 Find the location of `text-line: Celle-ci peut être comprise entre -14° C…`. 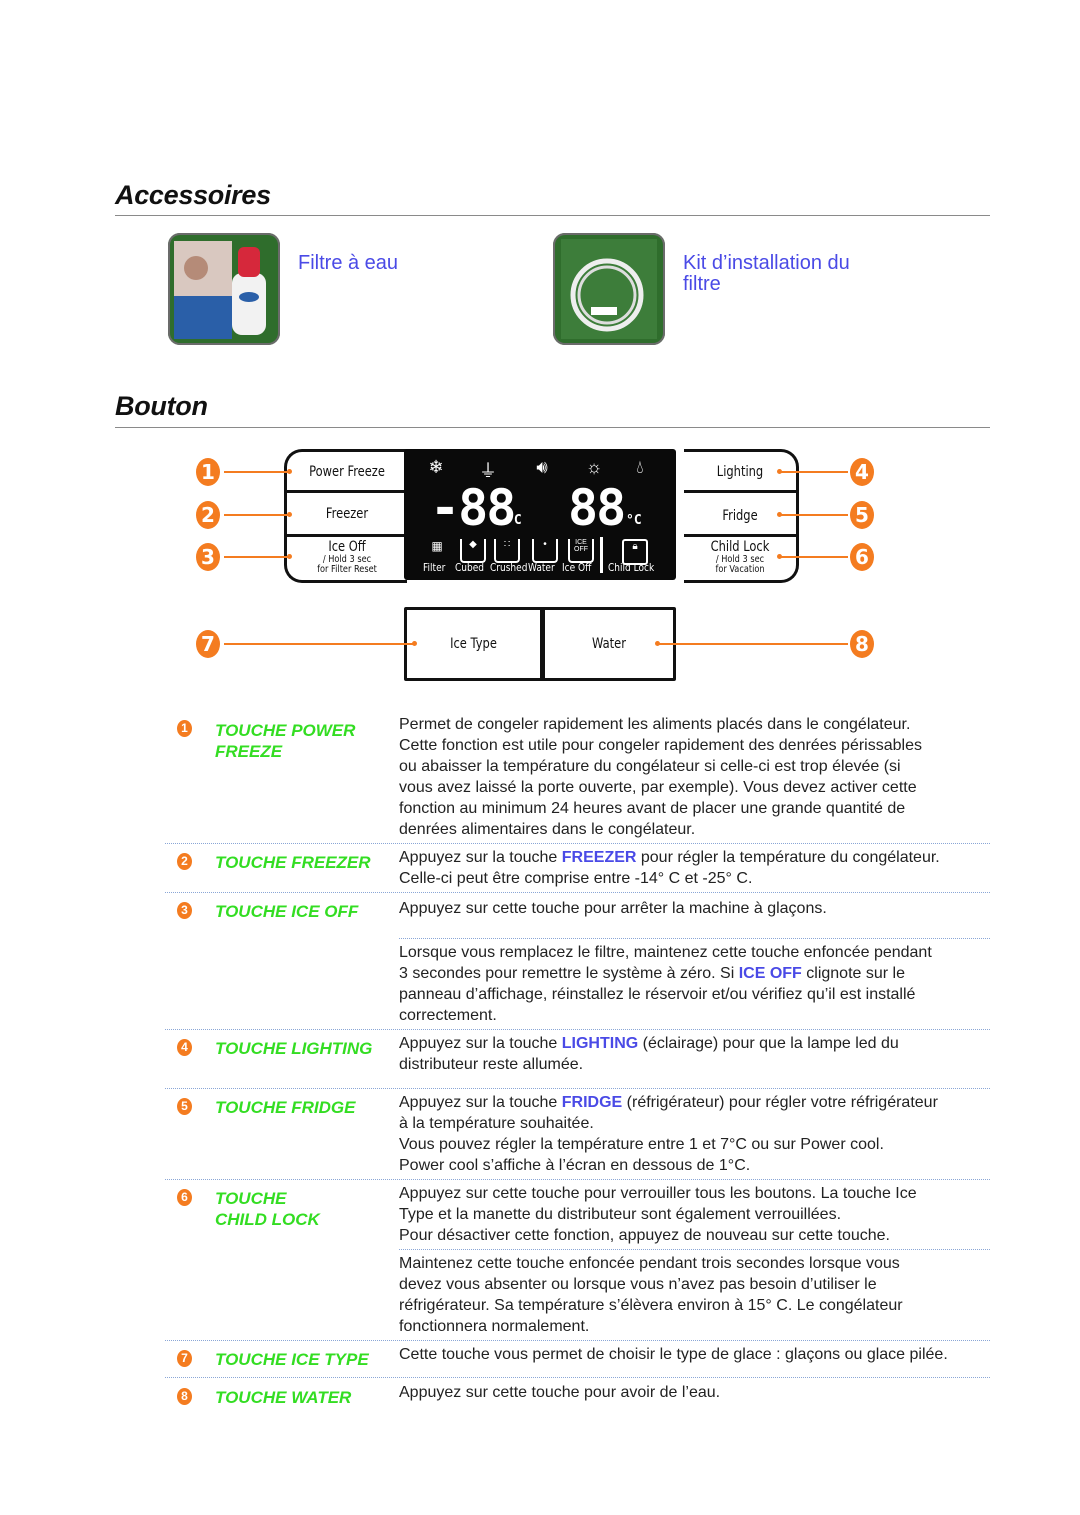

text-line: Celle-ci peut être comprise entre -14° C… is located at coordinates (576, 878).